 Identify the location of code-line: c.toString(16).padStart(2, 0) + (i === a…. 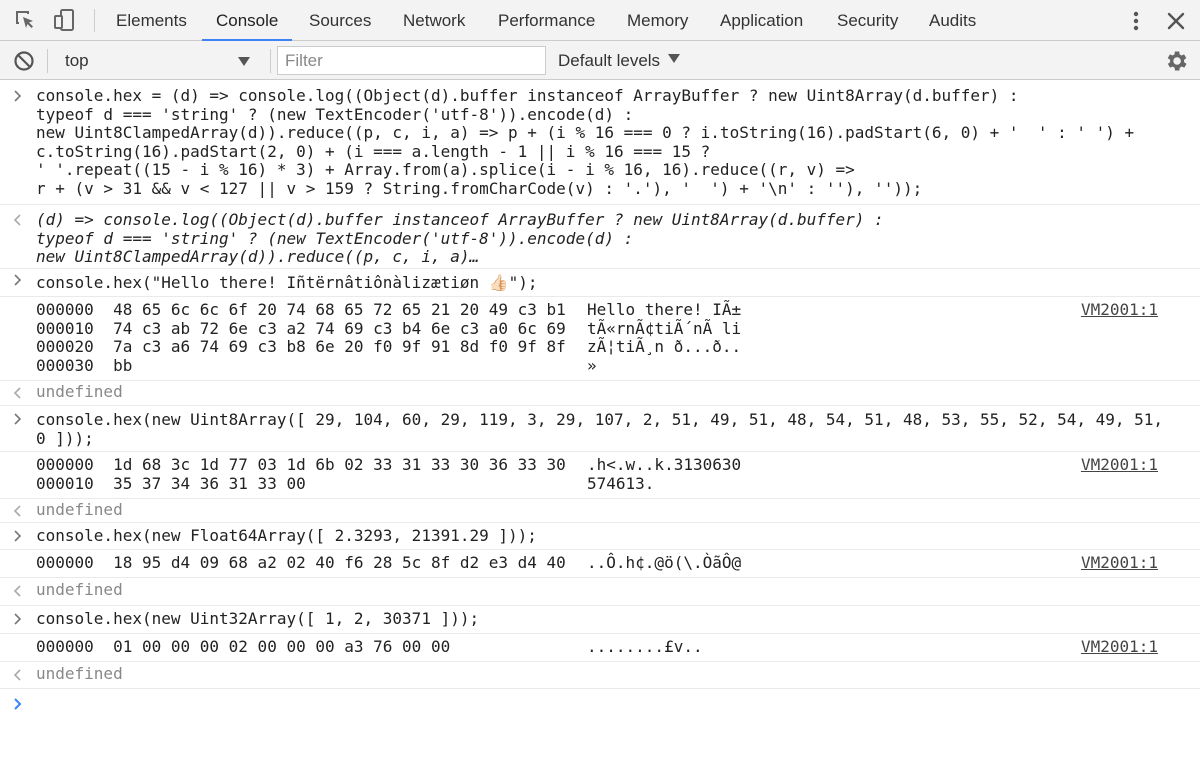
(373, 151).